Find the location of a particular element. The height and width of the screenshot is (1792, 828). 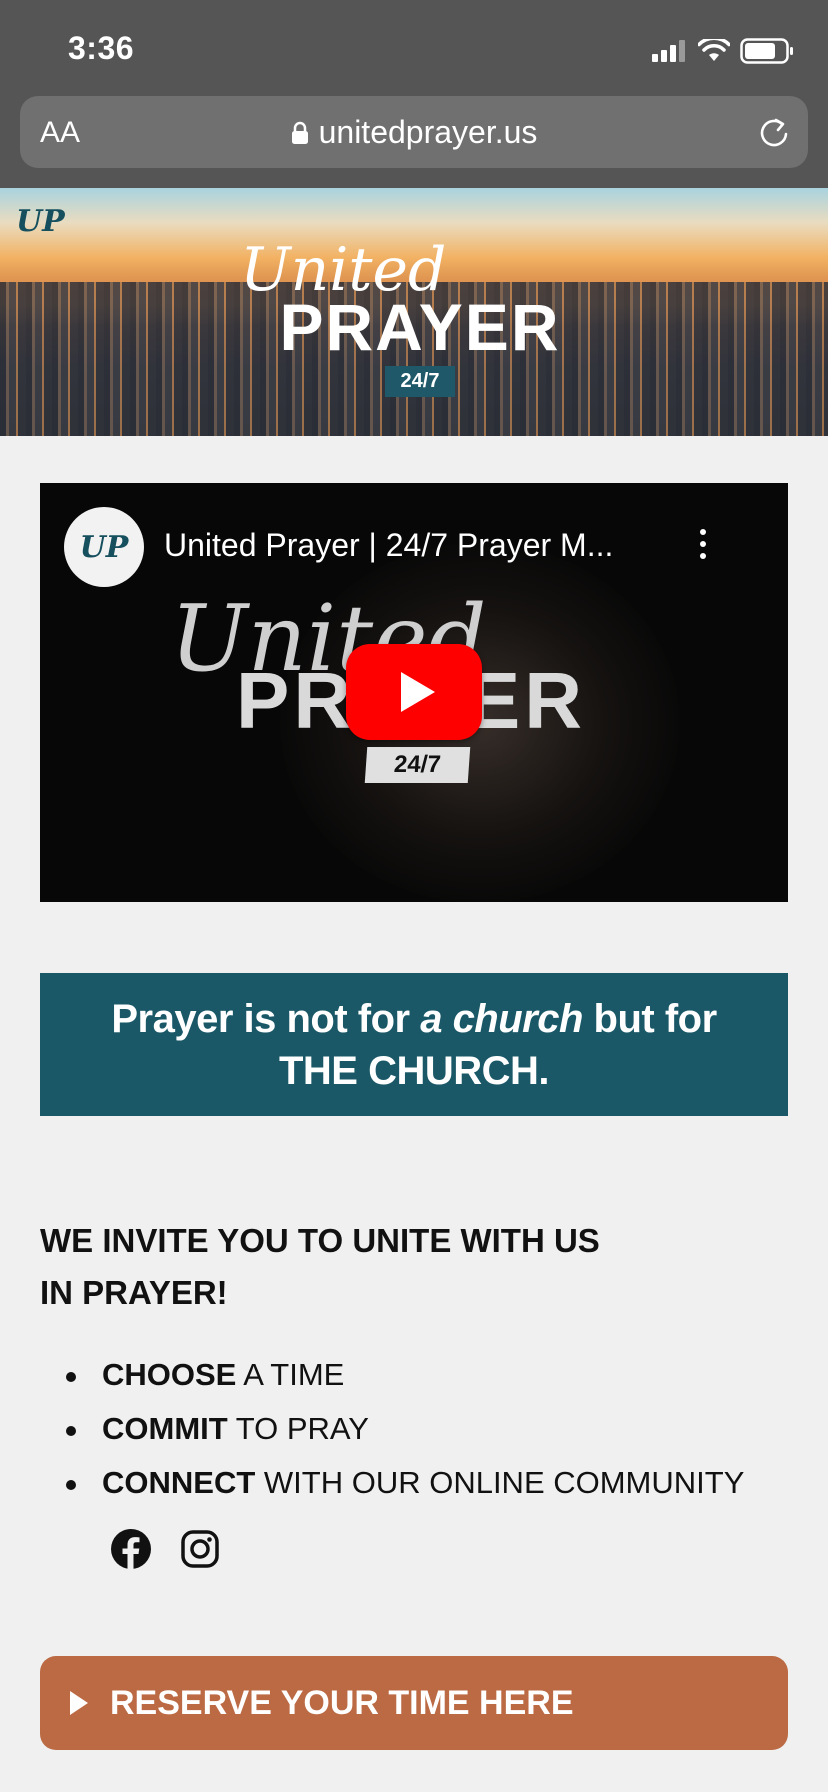

reload-icon is located at coordinates (775, 132).